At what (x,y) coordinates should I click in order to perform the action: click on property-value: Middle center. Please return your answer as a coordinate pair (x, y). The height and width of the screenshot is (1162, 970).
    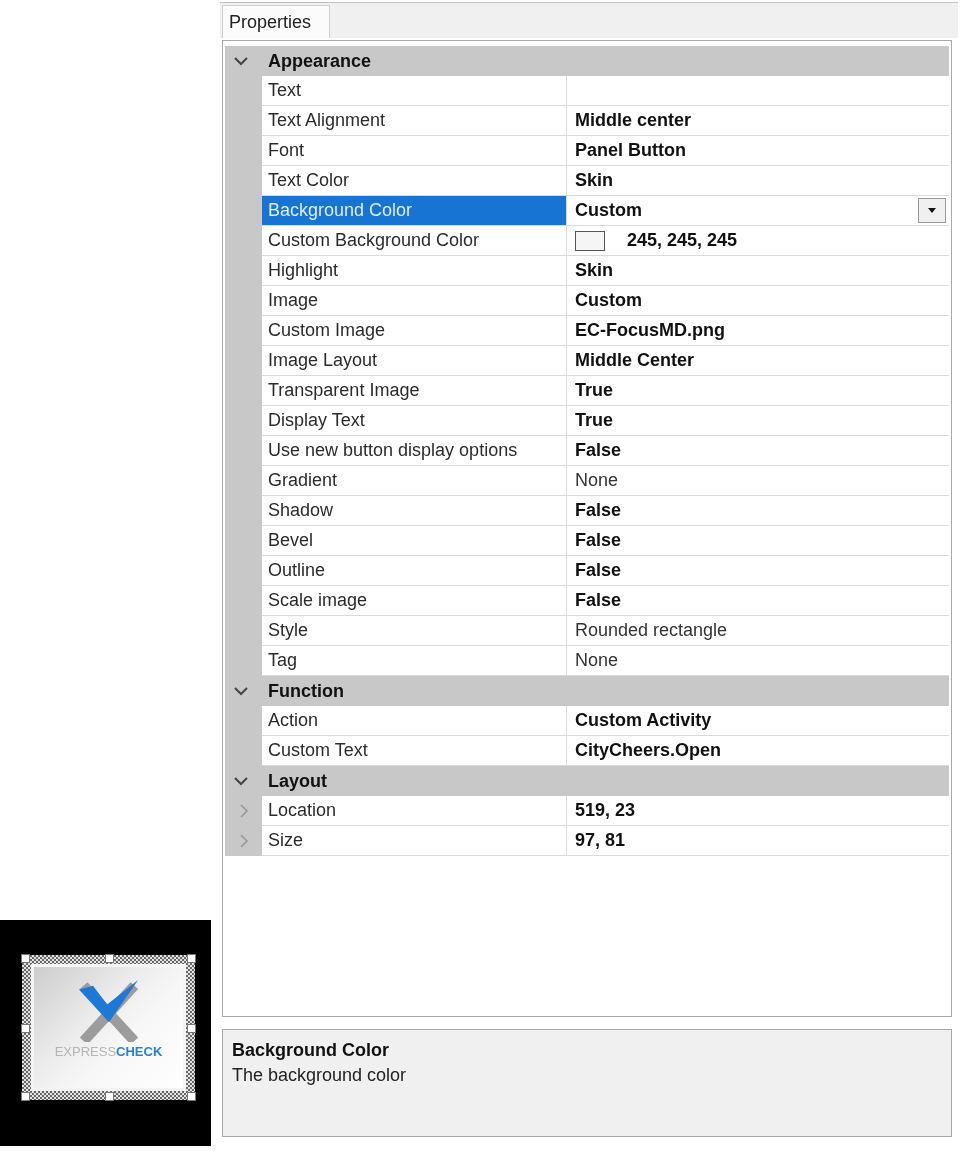
    Looking at the image, I should click on (633, 120).